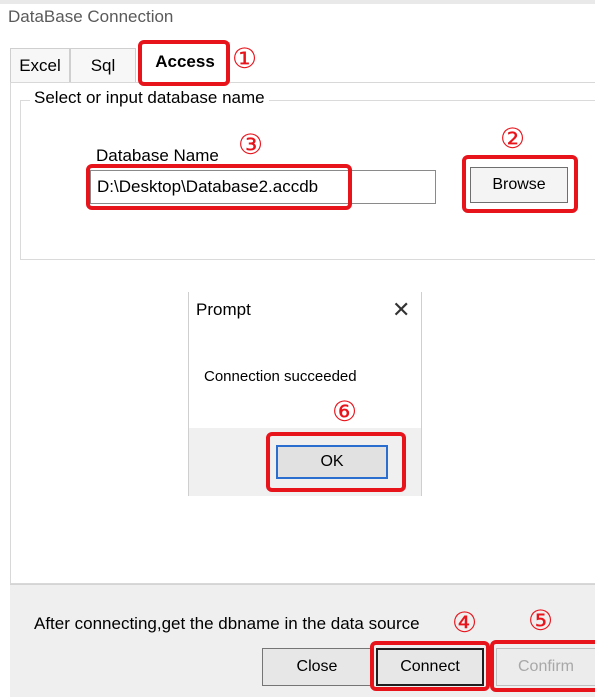 This screenshot has width=595, height=697. What do you see at coordinates (280, 376) in the screenshot?
I see `prompt-message: Connection succeeded` at bounding box center [280, 376].